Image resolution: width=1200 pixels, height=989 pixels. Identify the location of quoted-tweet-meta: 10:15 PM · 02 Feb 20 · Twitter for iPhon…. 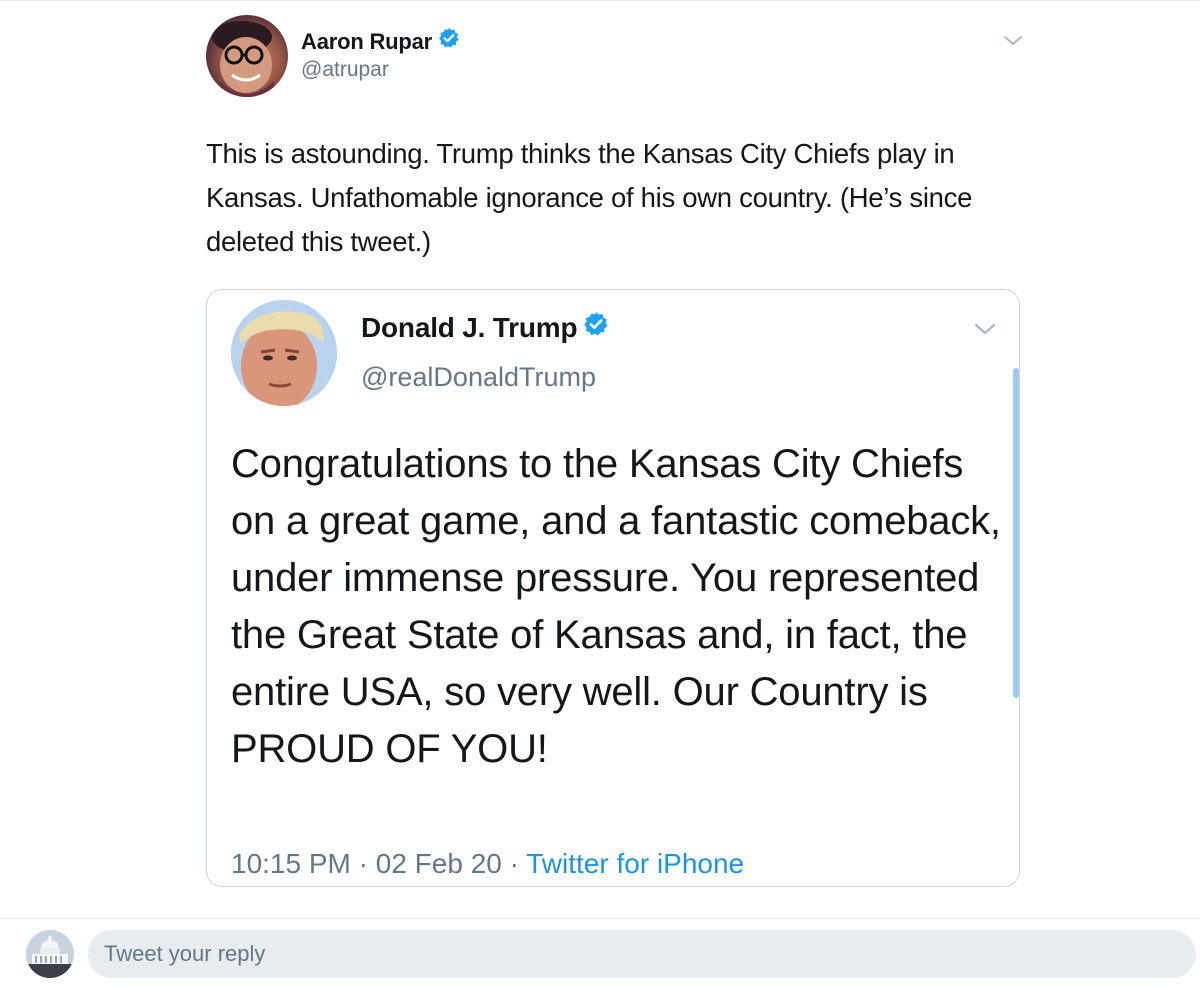
(487, 864).